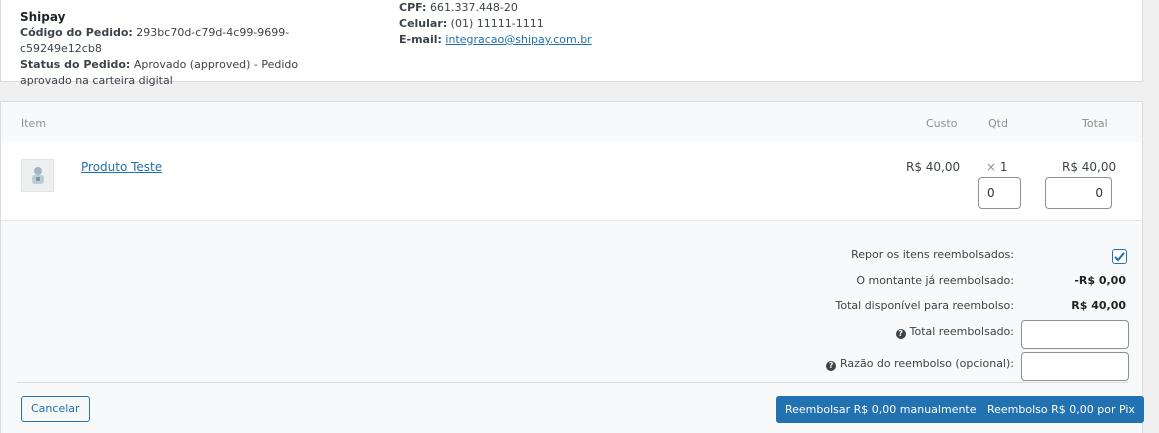 The image size is (1159, 433). Describe the element at coordinates (1089, 167) in the screenshot. I see `item-total: R$ 40,00` at that location.